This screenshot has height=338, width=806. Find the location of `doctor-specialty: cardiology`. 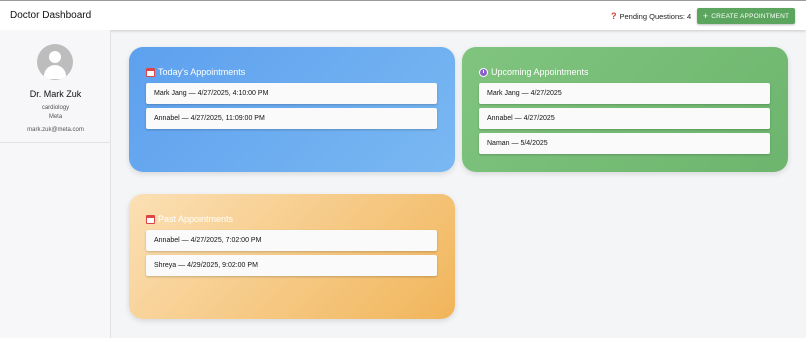

doctor-specialty: cardiology is located at coordinates (55, 108).